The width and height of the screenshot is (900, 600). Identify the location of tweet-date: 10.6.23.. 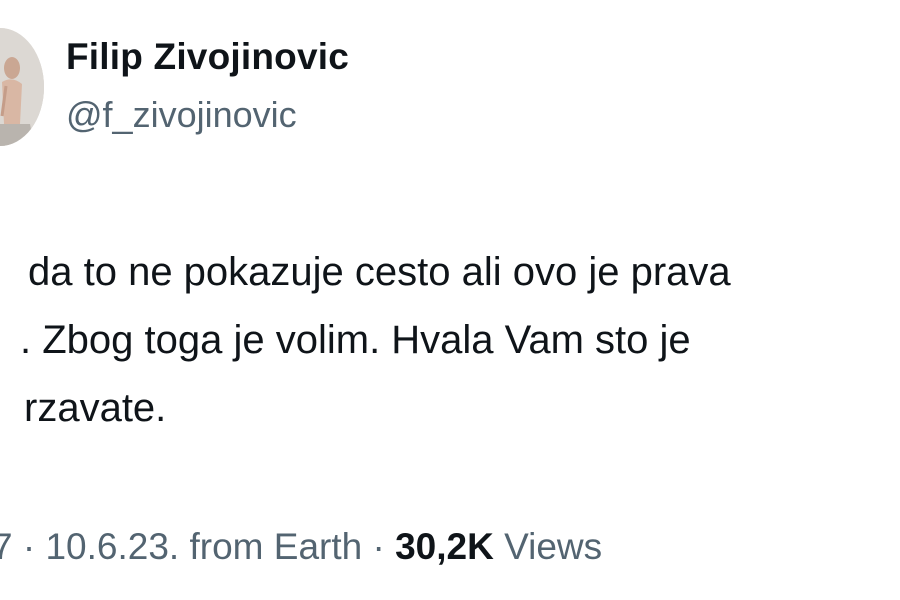
(112, 546).